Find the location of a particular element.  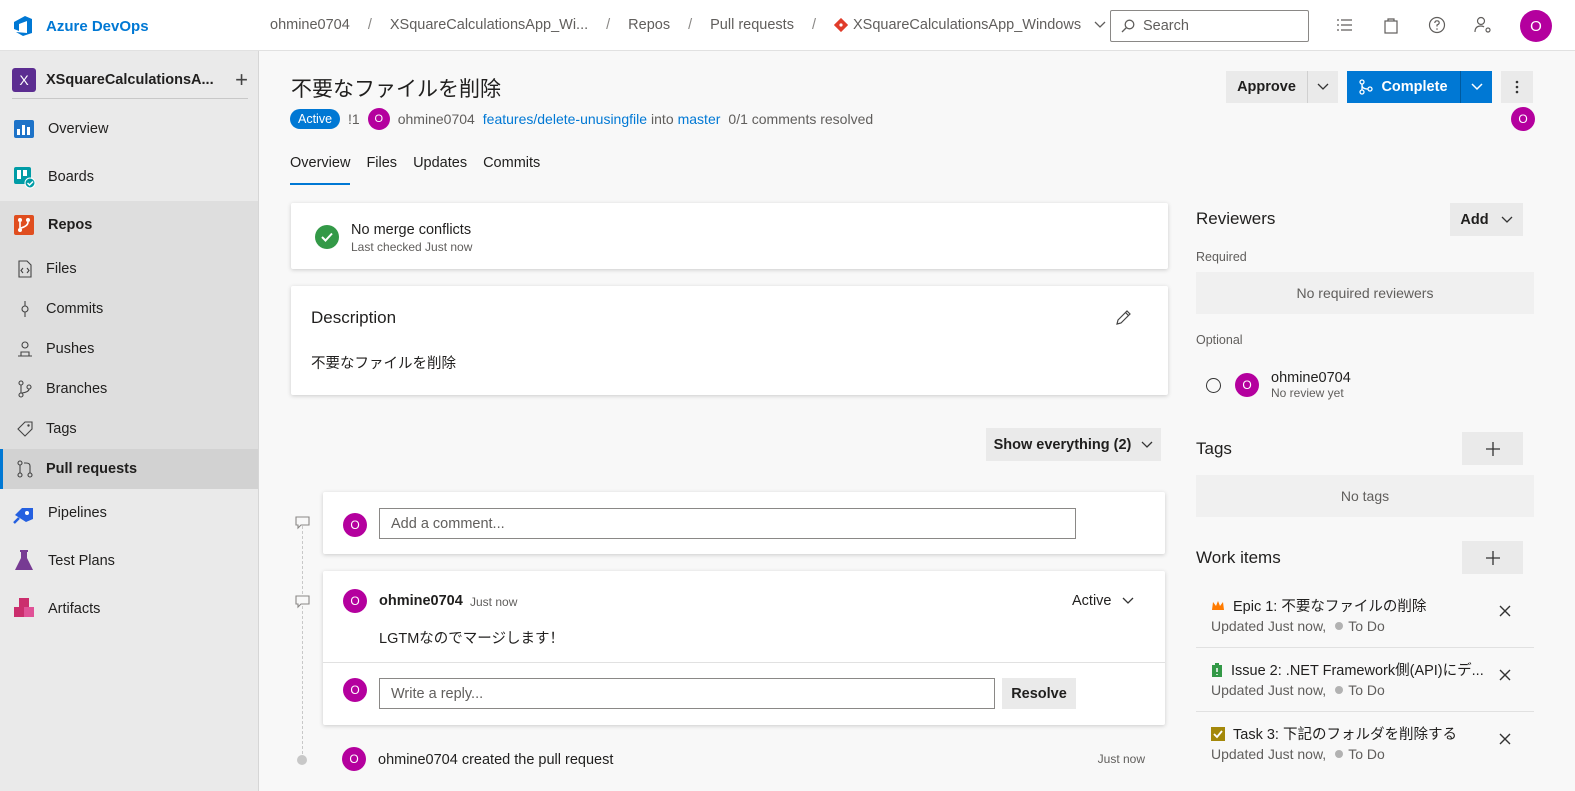

tab-updates: Updates is located at coordinates (440, 170).